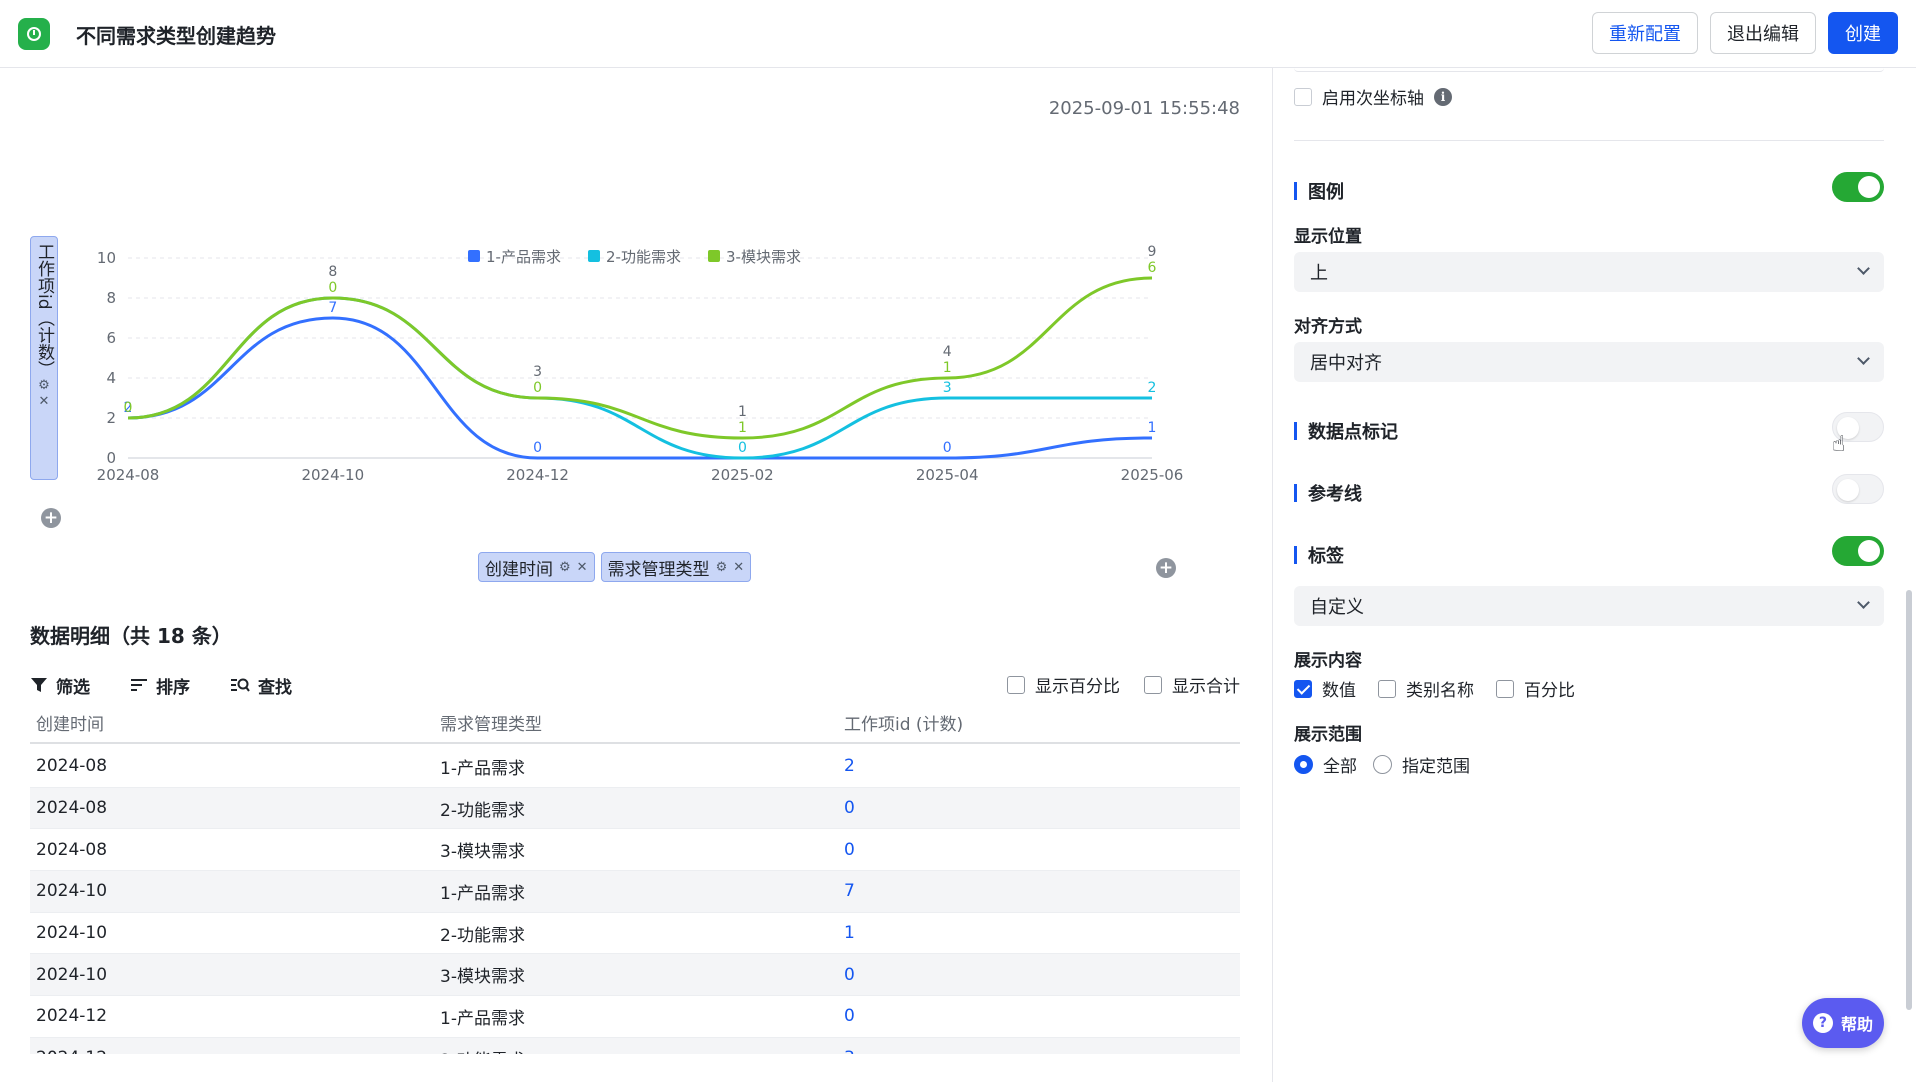  Describe the element at coordinates (176, 36) in the screenshot. I see `page-title: 不同需求类型创建趋势` at that location.